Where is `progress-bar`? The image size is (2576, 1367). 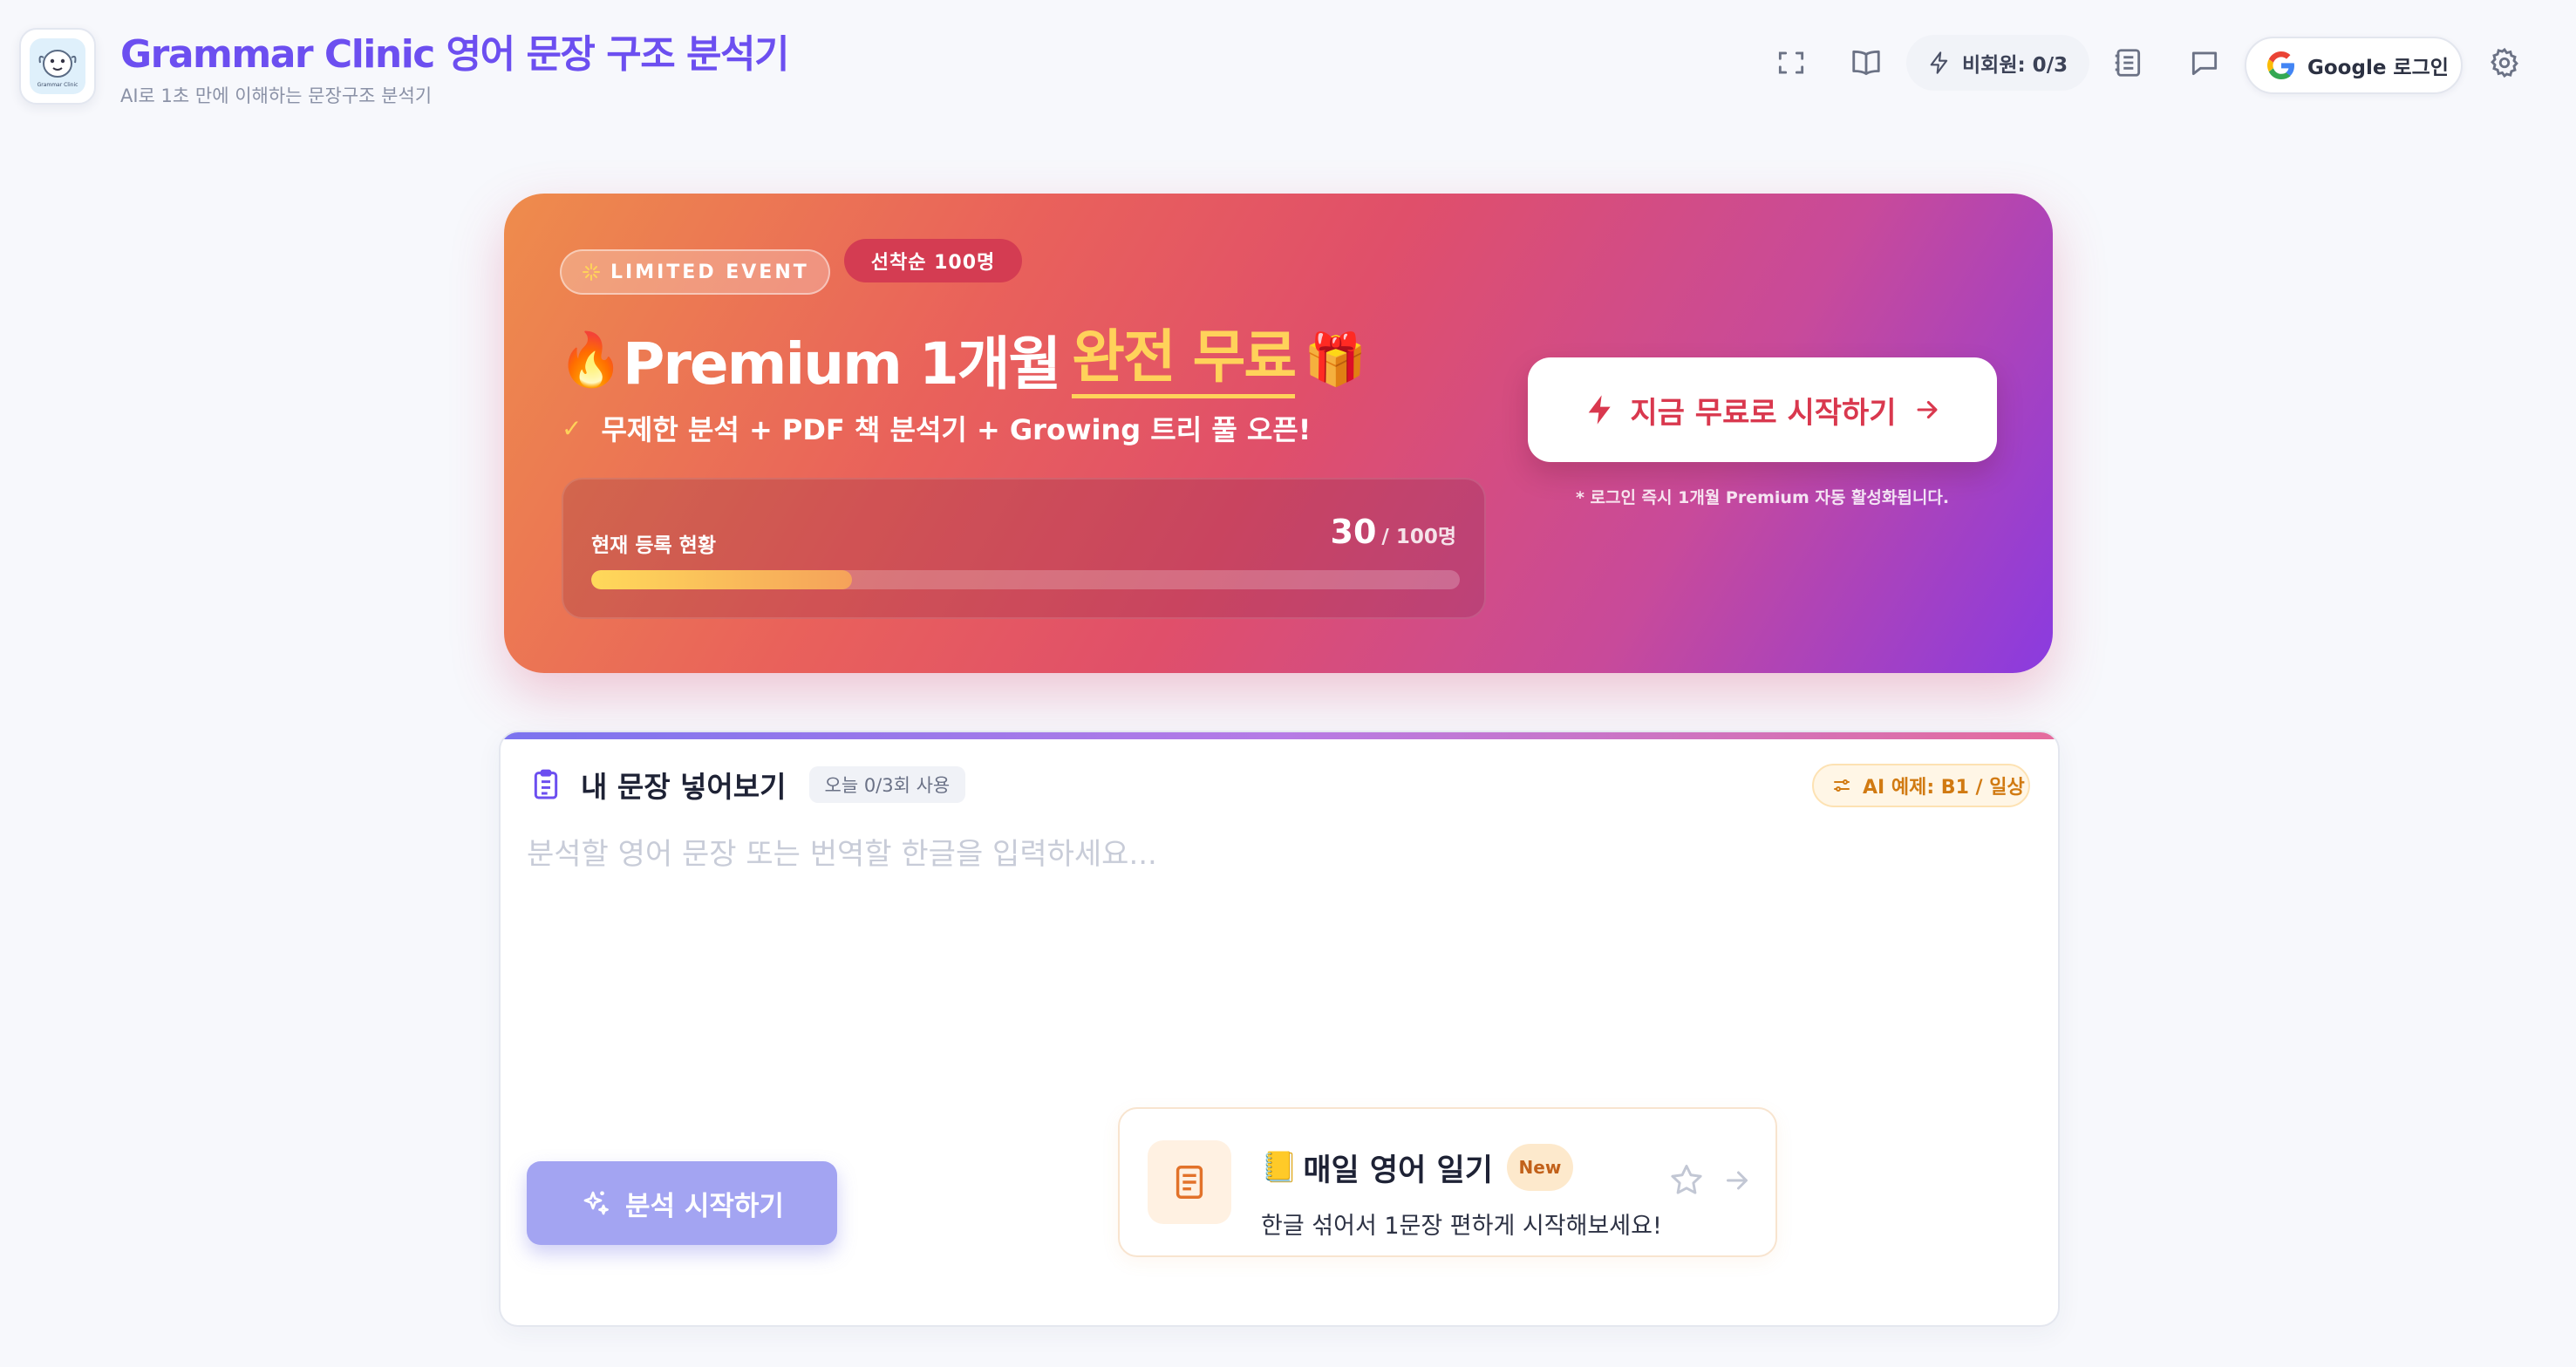
progress-bar is located at coordinates (1026, 579).